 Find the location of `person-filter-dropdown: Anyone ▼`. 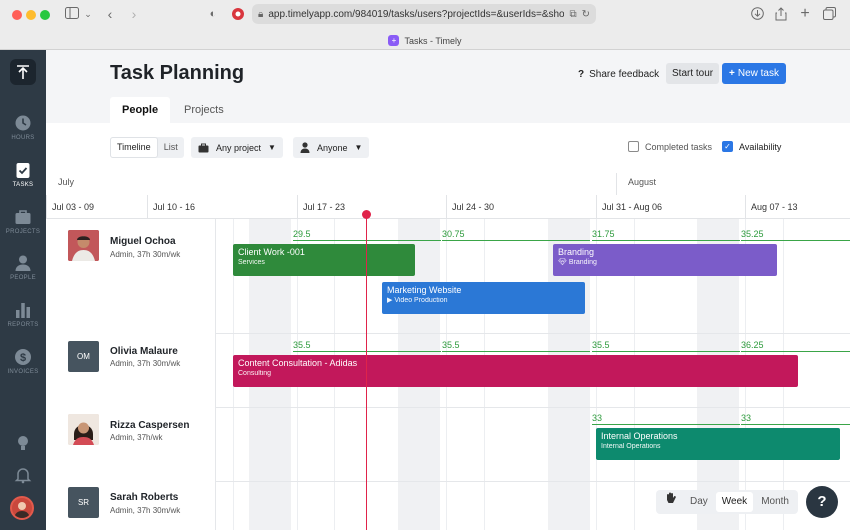

person-filter-dropdown: Anyone ▼ is located at coordinates (331, 147).